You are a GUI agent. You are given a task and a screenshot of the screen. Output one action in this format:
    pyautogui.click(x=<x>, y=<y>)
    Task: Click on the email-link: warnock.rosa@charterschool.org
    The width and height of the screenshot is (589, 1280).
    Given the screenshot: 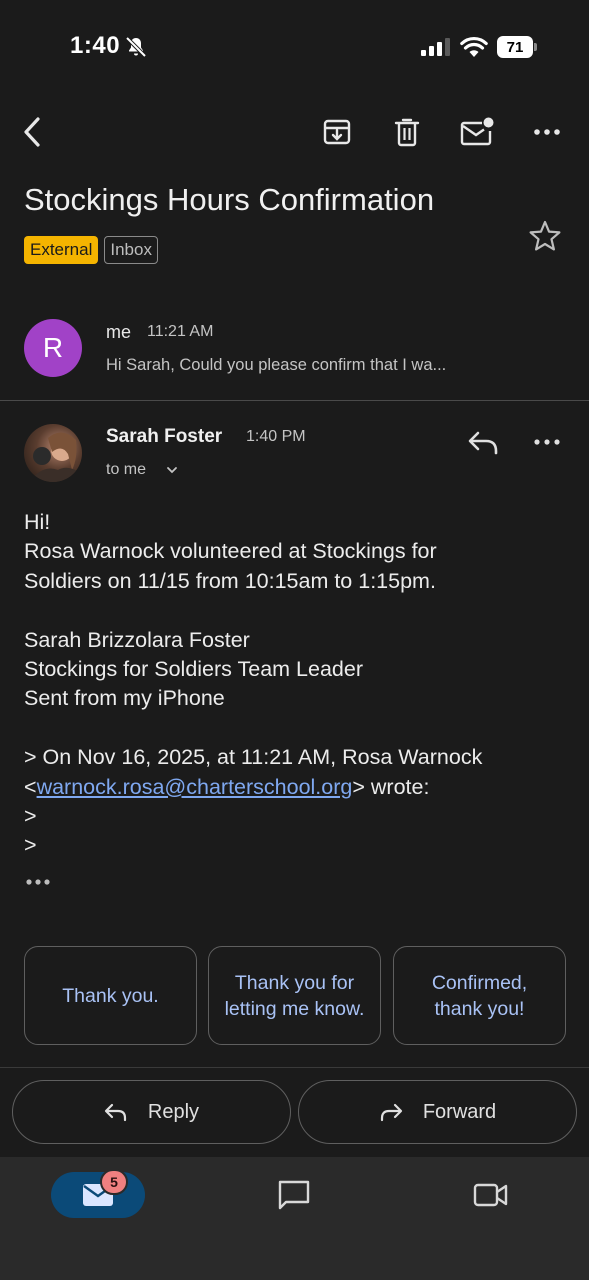 What is the action you would take?
    pyautogui.click(x=195, y=787)
    